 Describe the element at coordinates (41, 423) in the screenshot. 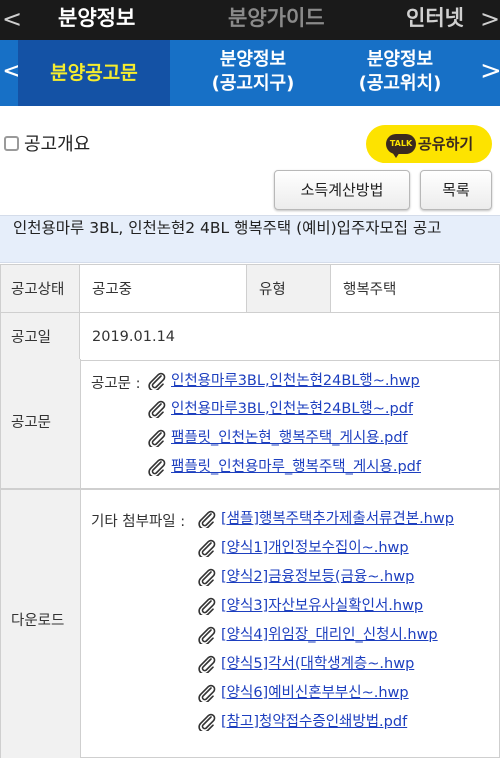

I see `notice-files-label: 공고문` at that location.